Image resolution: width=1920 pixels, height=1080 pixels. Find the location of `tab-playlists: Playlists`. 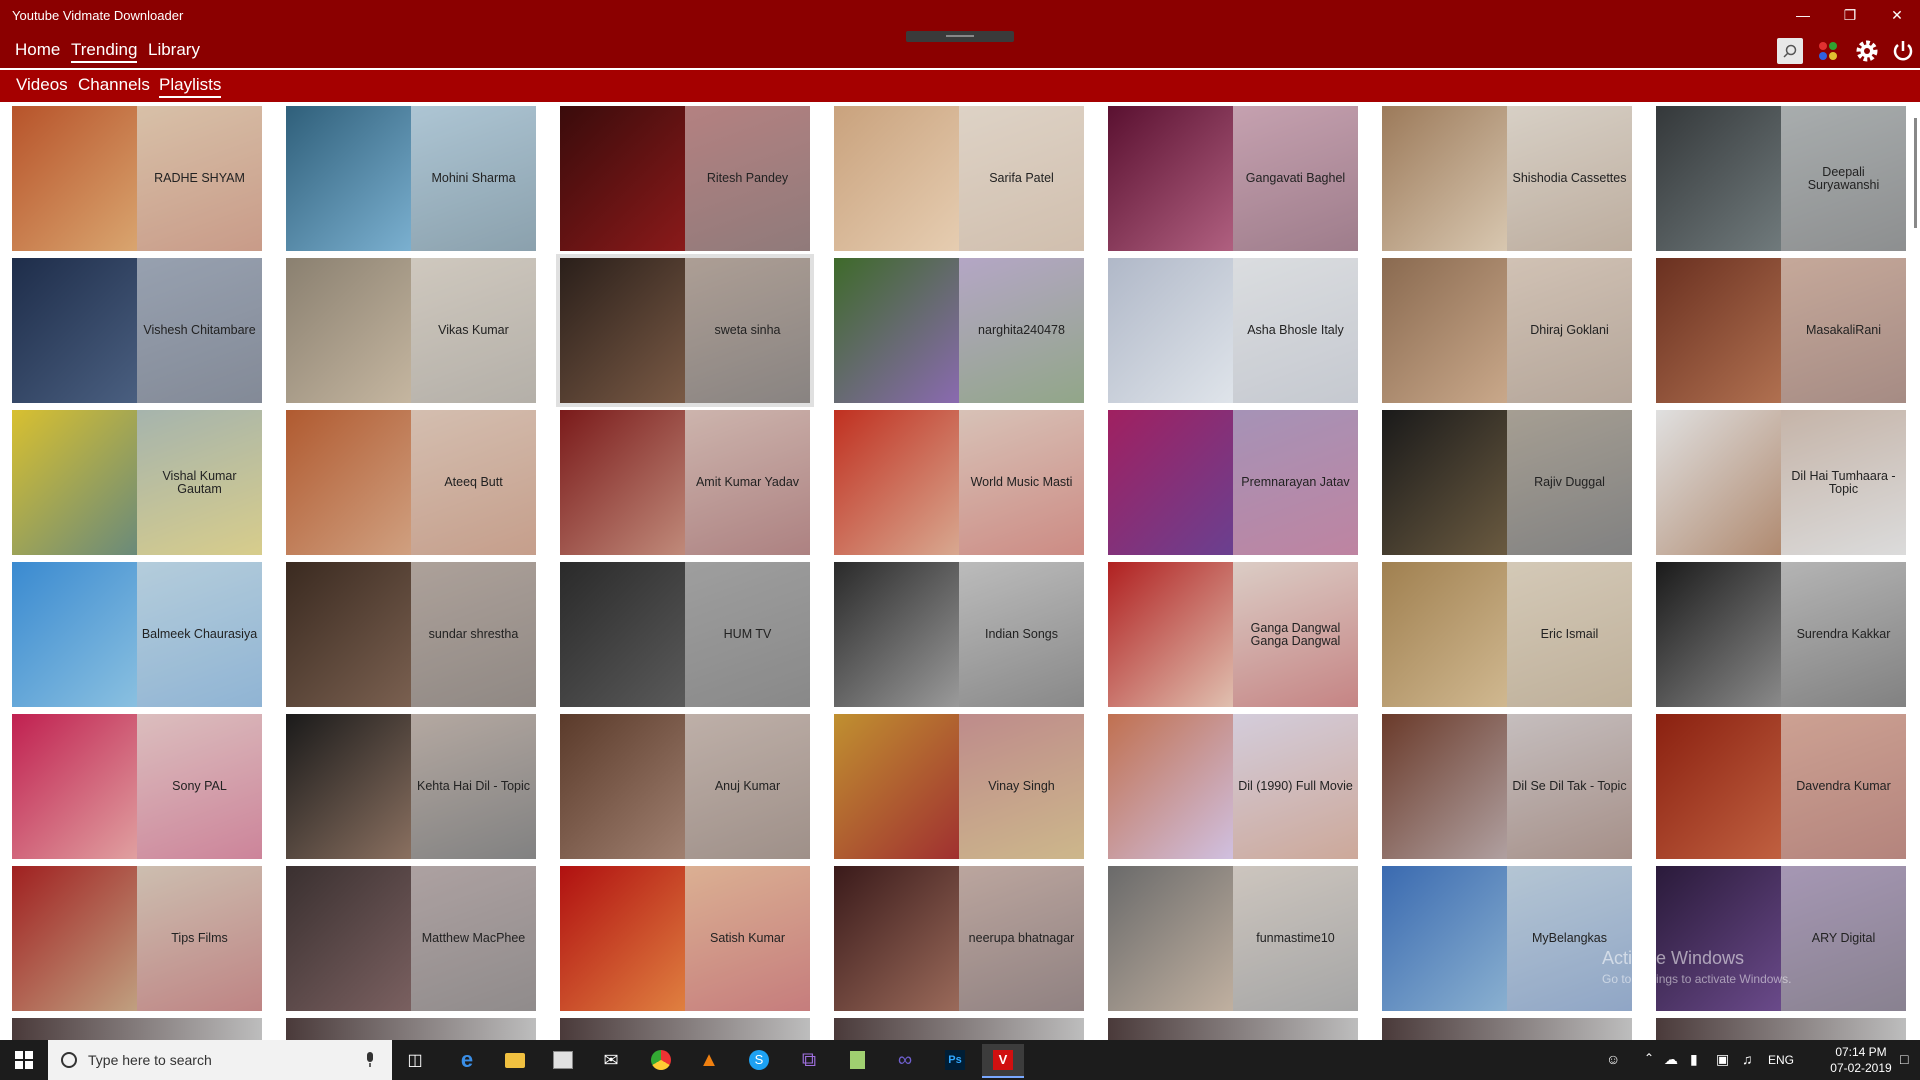

tab-playlists: Playlists is located at coordinates (190, 86).